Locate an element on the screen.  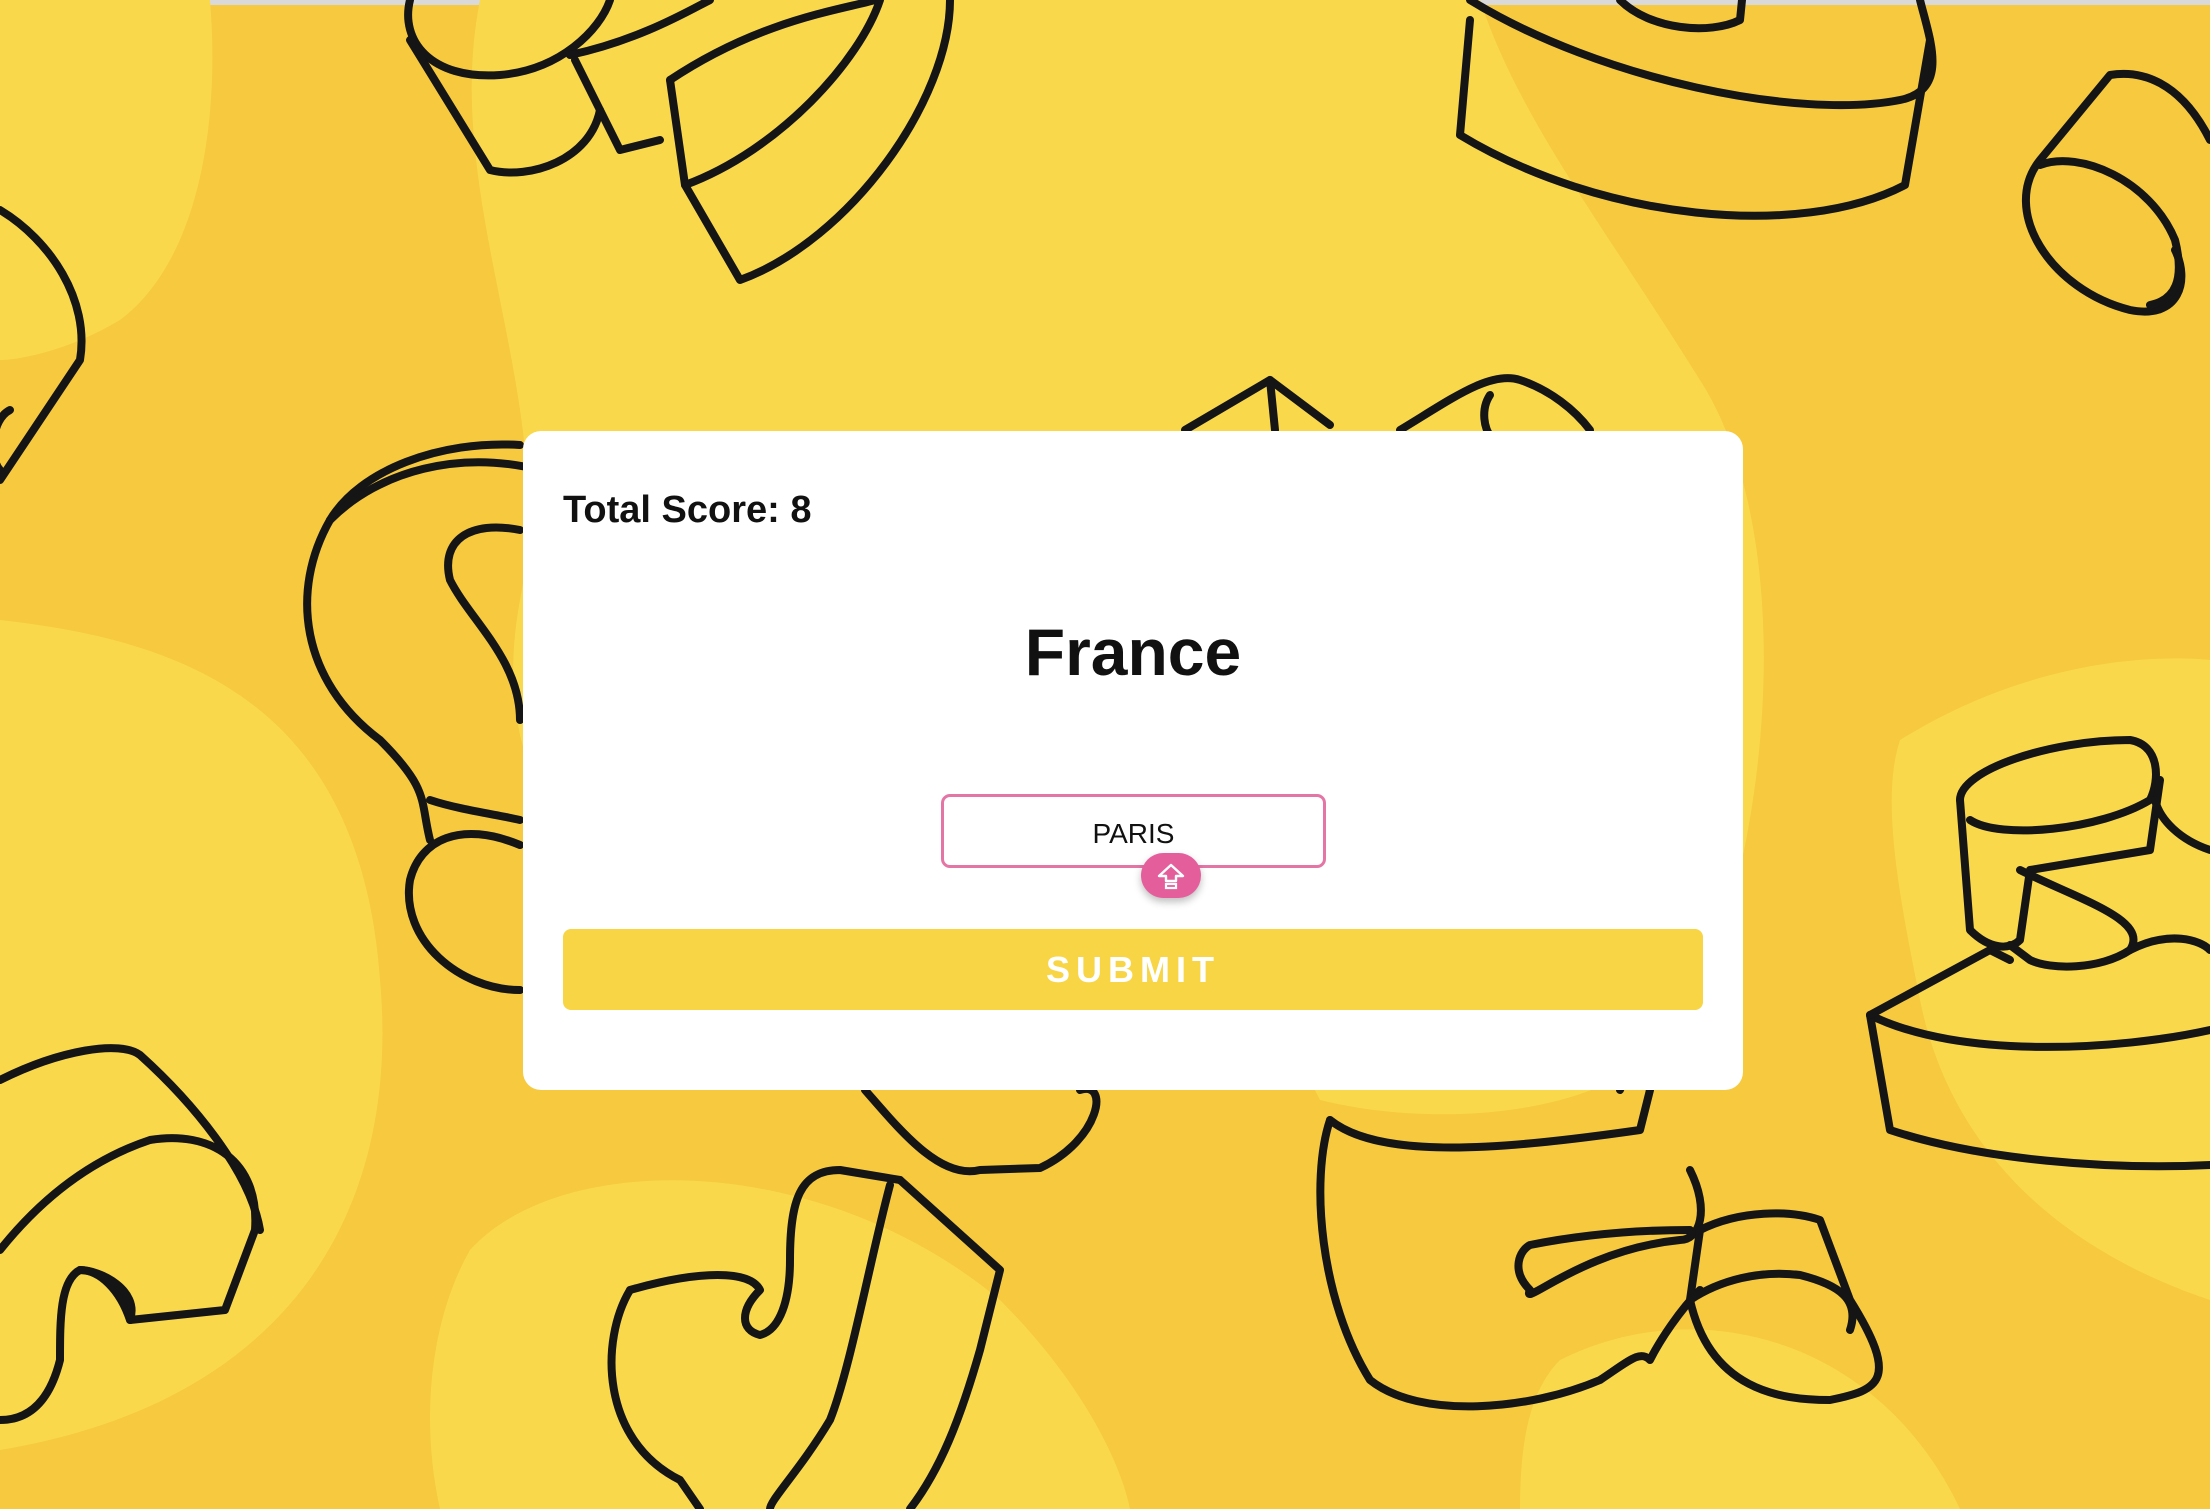
total-score-label: Total Score: 8 is located at coordinates (687, 510).